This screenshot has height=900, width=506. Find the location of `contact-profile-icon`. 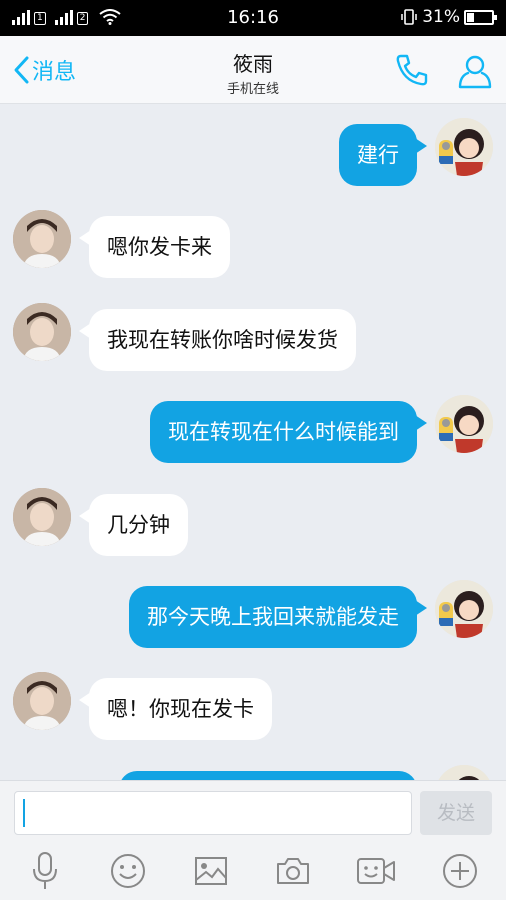

contact-profile-icon is located at coordinates (475, 71).